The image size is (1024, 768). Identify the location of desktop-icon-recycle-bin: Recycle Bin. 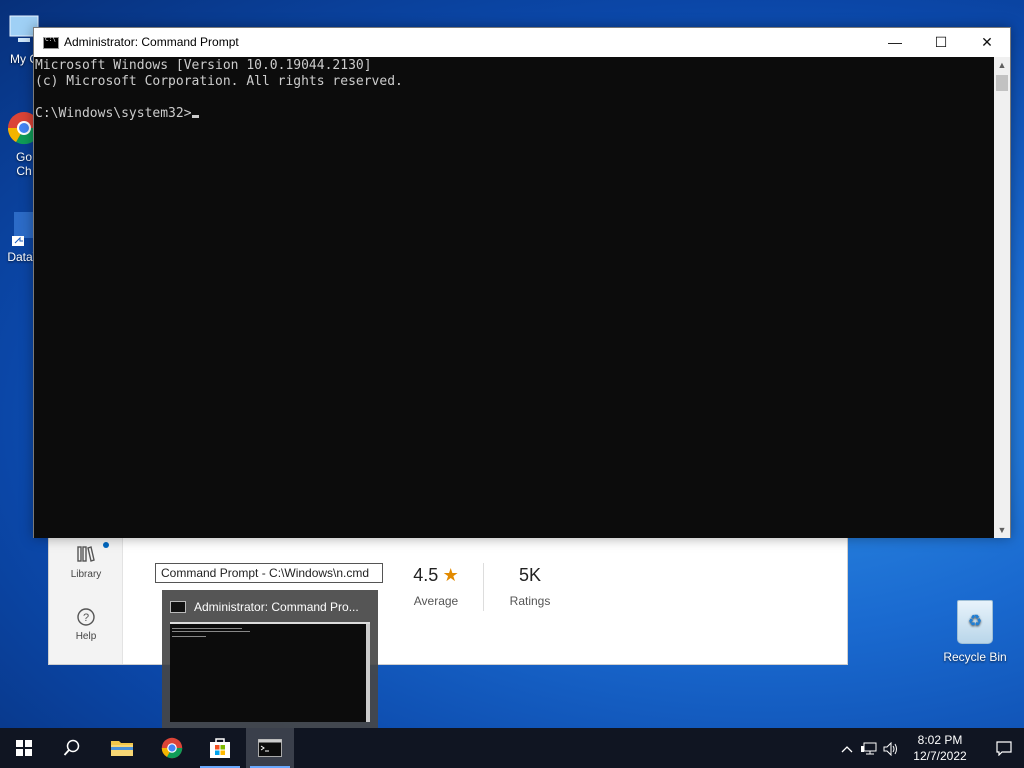
(975, 632).